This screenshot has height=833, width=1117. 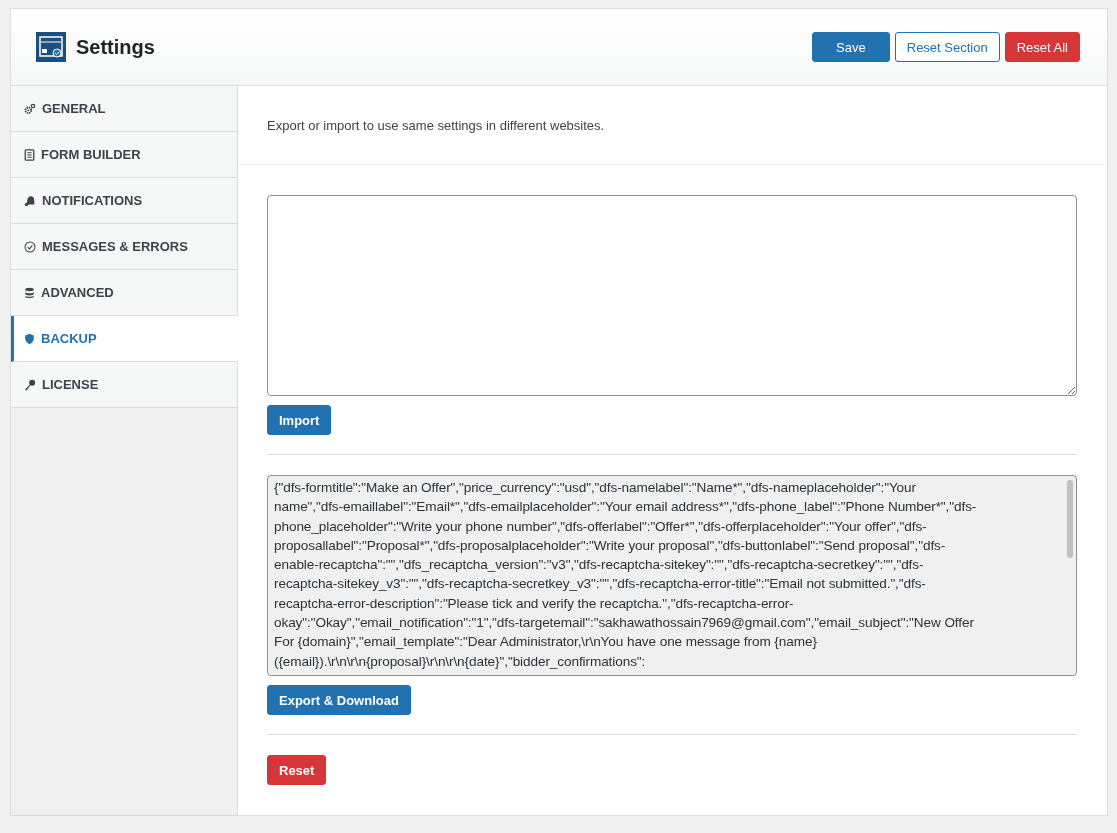 I want to click on export-download-button: Export & Download, so click(x=339, y=700).